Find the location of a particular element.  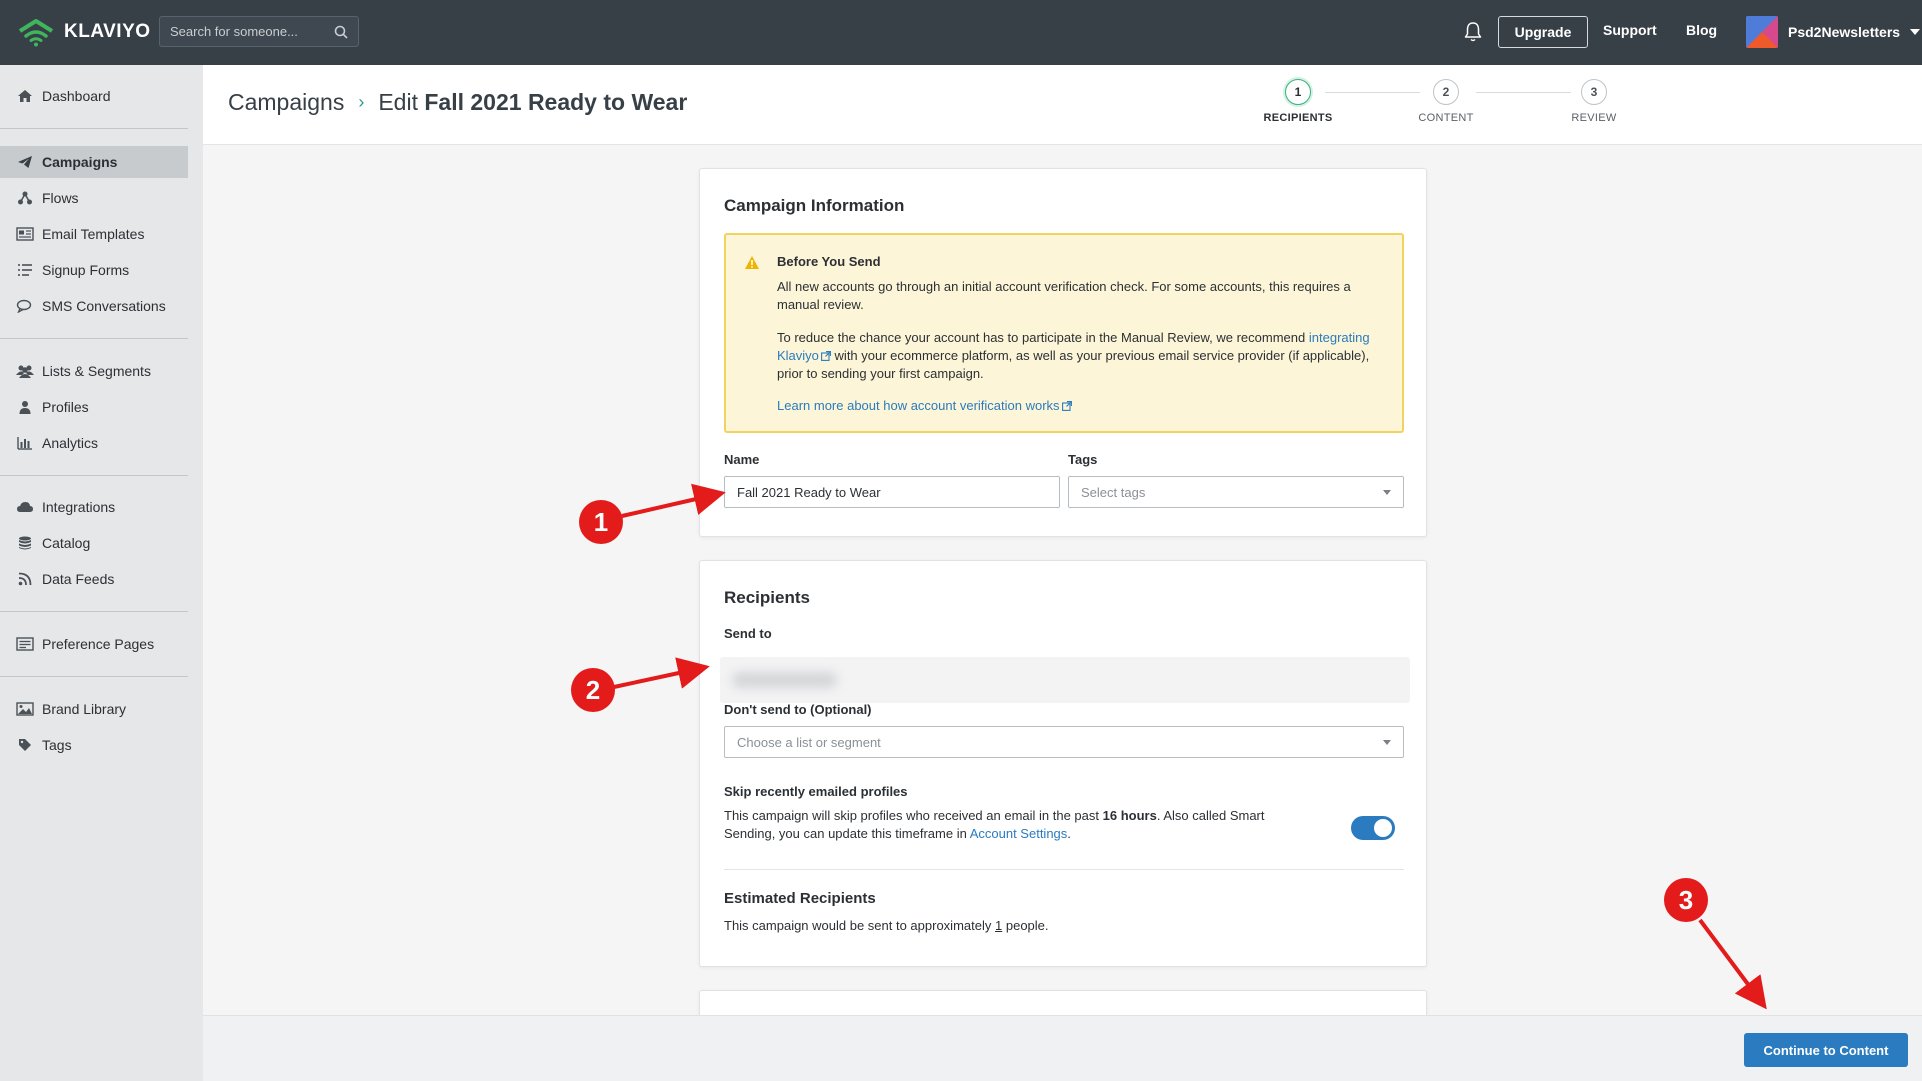

step-recipients: 1 RECIPIENTS is located at coordinates (1298, 101).